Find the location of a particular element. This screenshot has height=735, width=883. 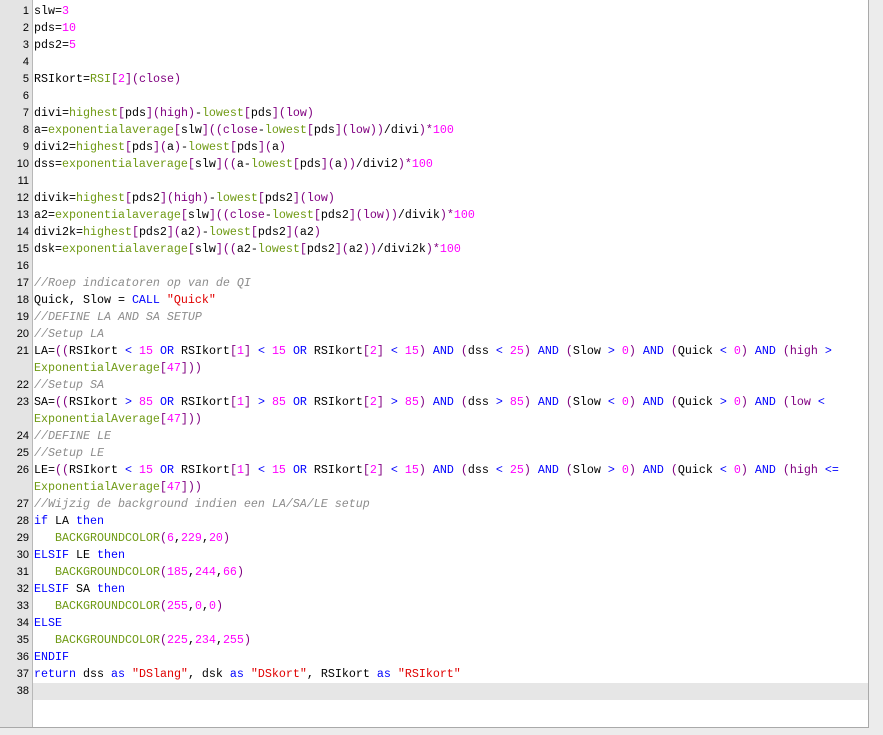

code-line: 1 slw=3 is located at coordinates (434, 11).